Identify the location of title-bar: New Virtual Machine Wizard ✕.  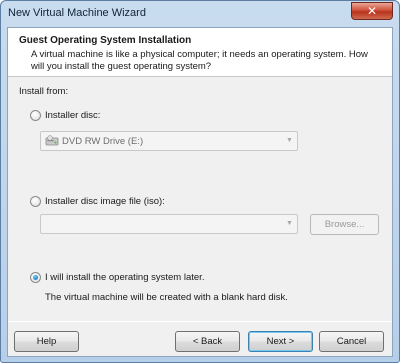
(200, 14).